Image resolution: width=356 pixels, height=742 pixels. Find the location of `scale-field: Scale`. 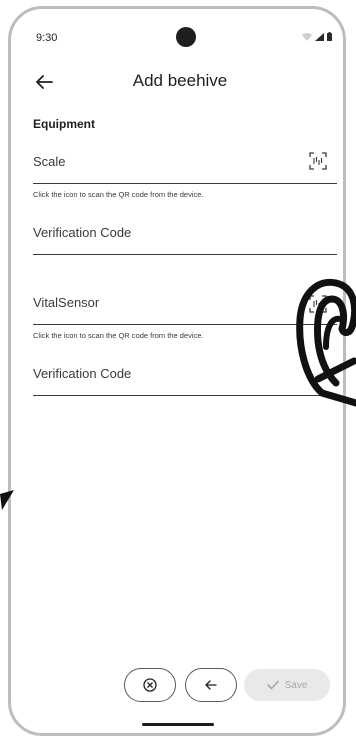

scale-field: Scale is located at coordinates (185, 168).